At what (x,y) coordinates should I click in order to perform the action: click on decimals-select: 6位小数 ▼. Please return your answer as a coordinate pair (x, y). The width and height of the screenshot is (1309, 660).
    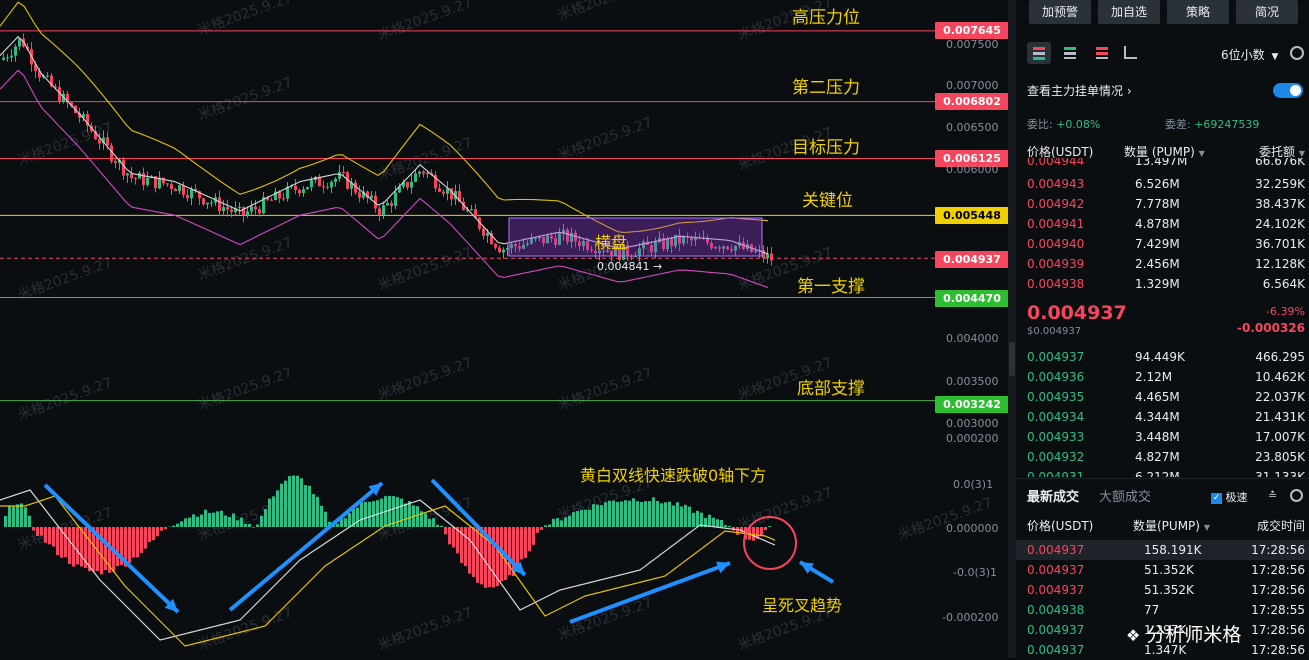
    Looking at the image, I should click on (1249, 54).